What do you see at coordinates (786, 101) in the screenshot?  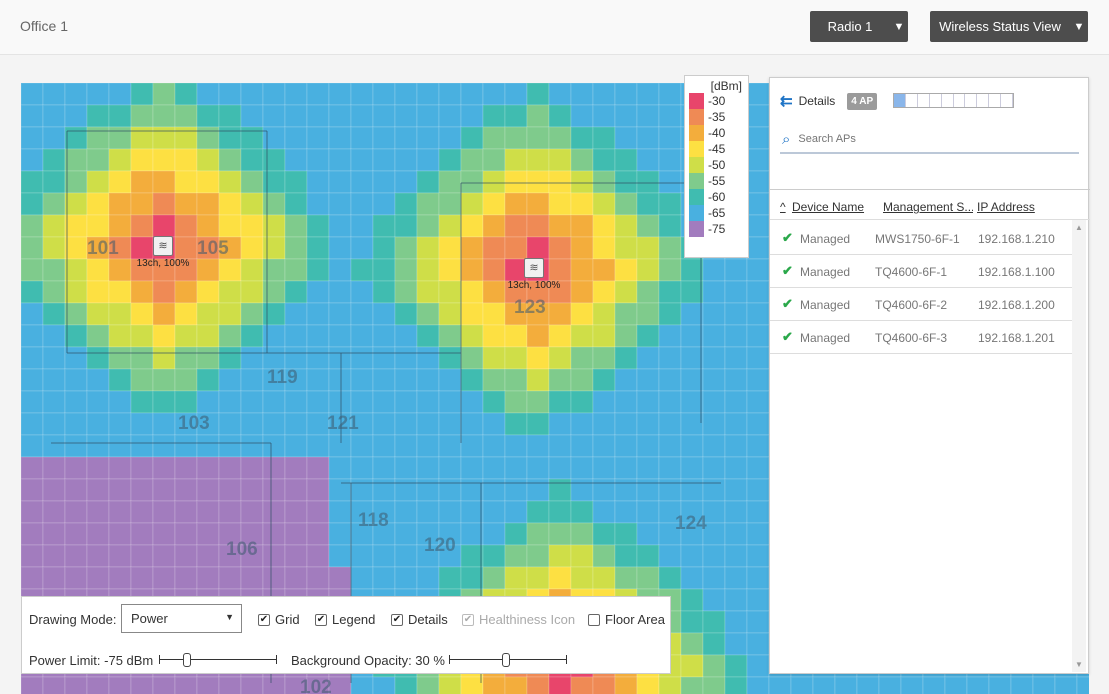 I see `collapse-panel-icon: ⇇` at bounding box center [786, 101].